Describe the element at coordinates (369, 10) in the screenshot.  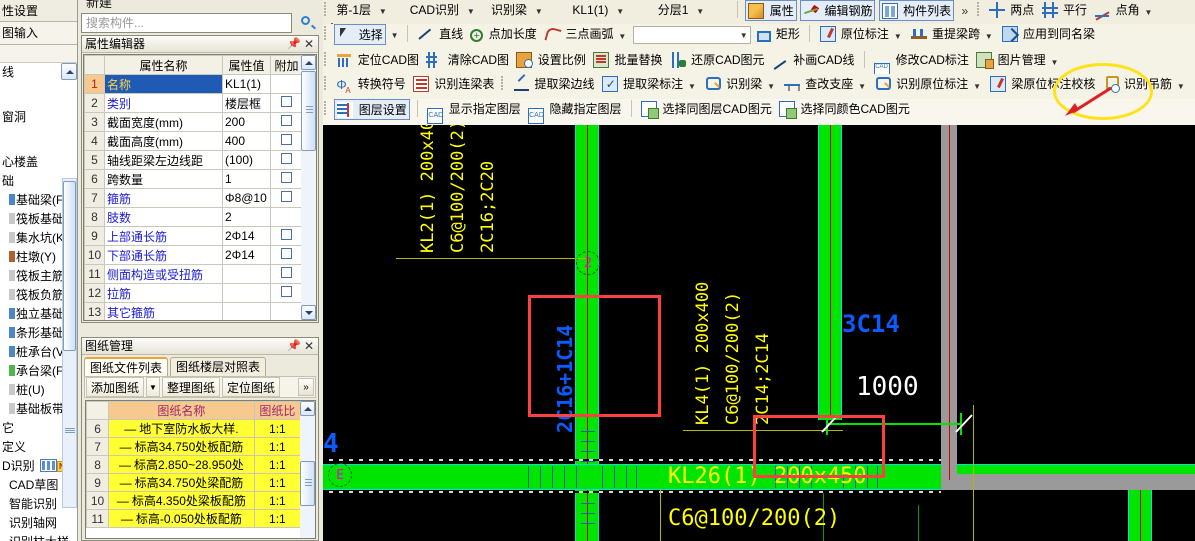
I see `floor-selector: 第-1层 ▼` at that location.